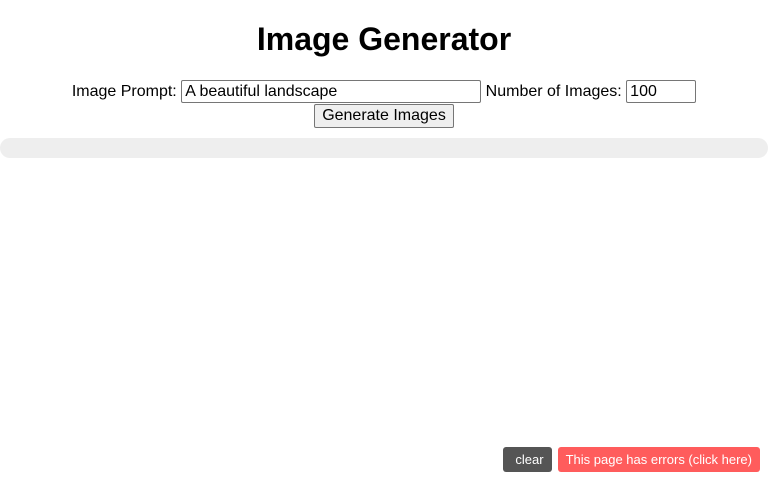  I want to click on clear-label: clear, so click(529, 459).